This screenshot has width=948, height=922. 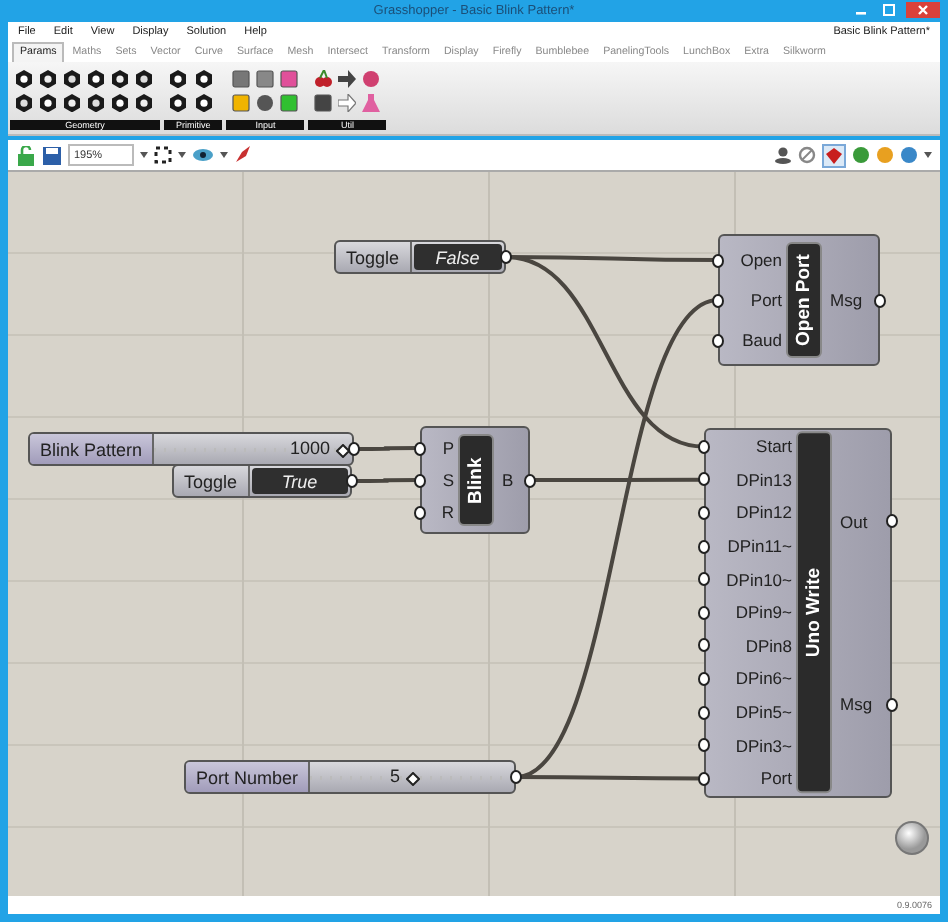 What do you see at coordinates (861, 155) in the screenshot?
I see `globe-icon` at bounding box center [861, 155].